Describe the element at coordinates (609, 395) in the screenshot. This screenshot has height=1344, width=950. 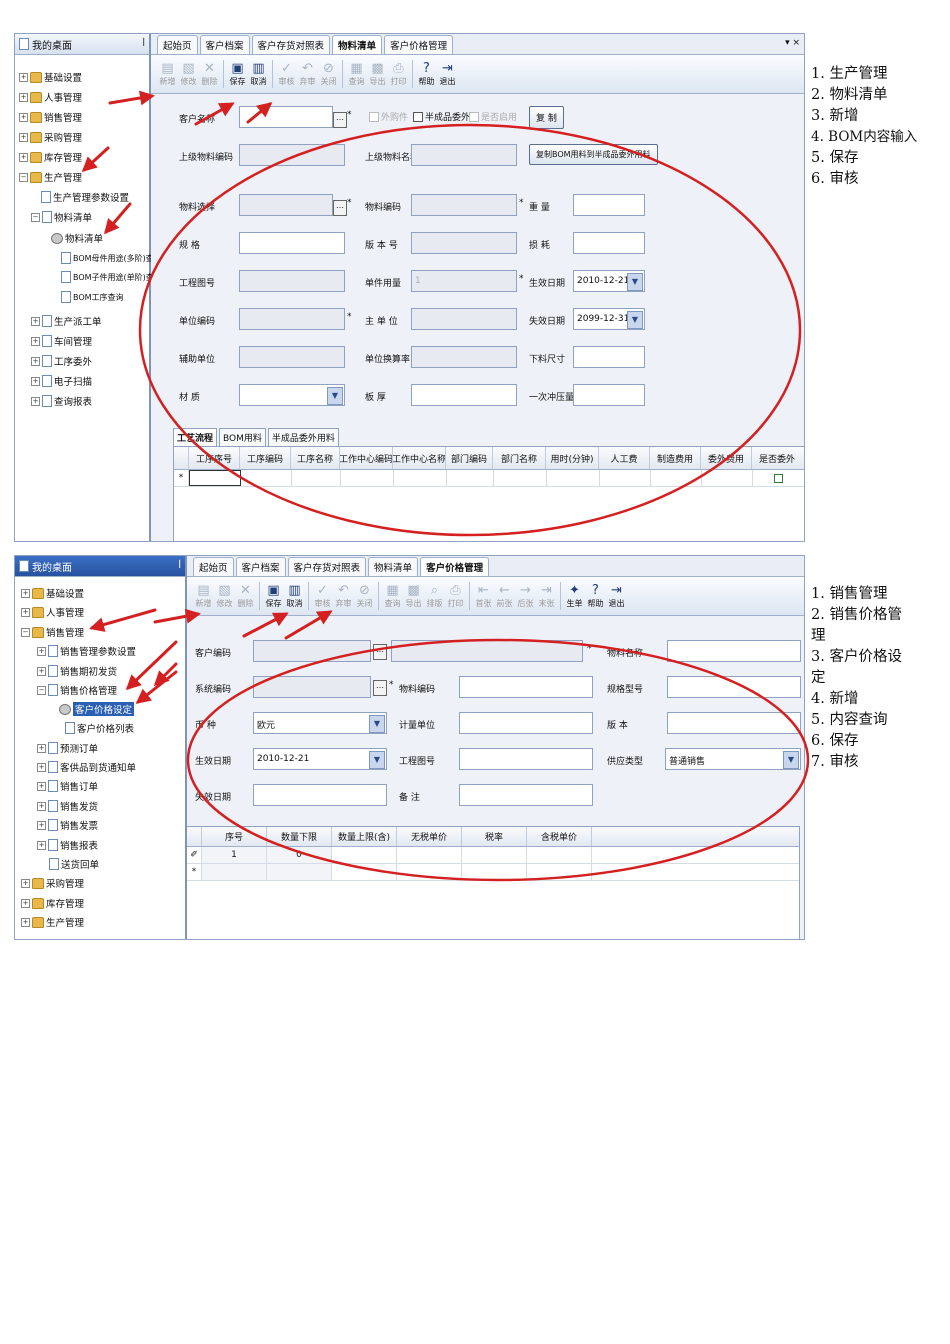
I see `punch-input` at that location.